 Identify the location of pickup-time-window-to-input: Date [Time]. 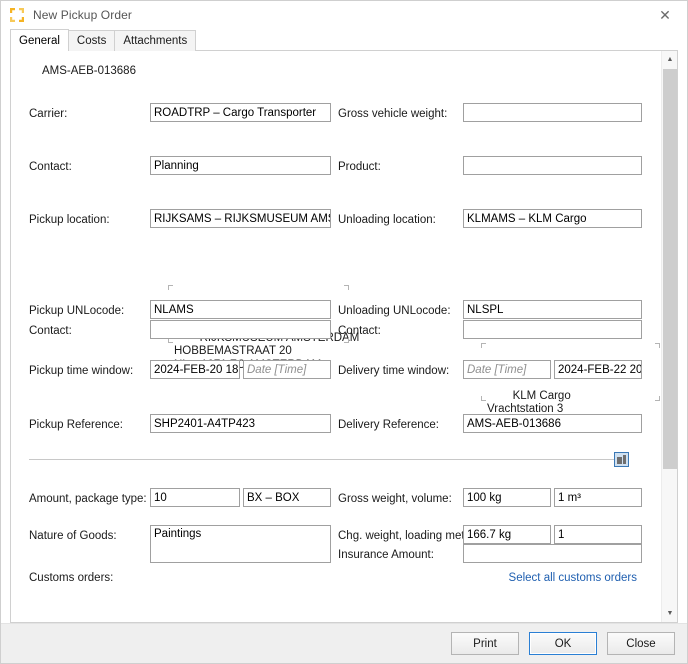
(287, 369).